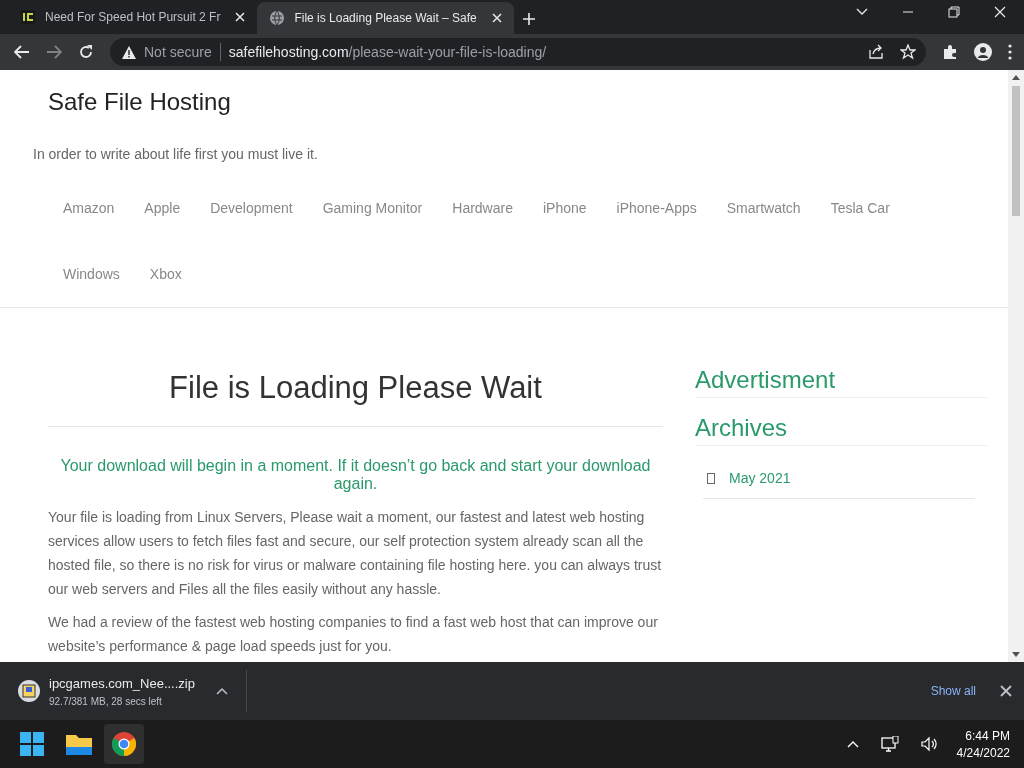 The height and width of the screenshot is (768, 1024). I want to click on download-item: ipcgames.com_Nee....zip 92.7/381 MB, 28 secs left, so click(132, 691).